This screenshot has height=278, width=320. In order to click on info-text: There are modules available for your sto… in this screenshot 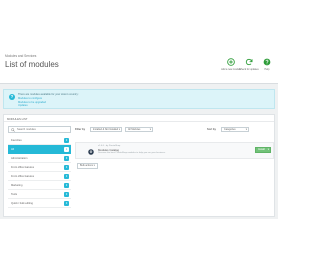, I will do `click(48, 100)`.